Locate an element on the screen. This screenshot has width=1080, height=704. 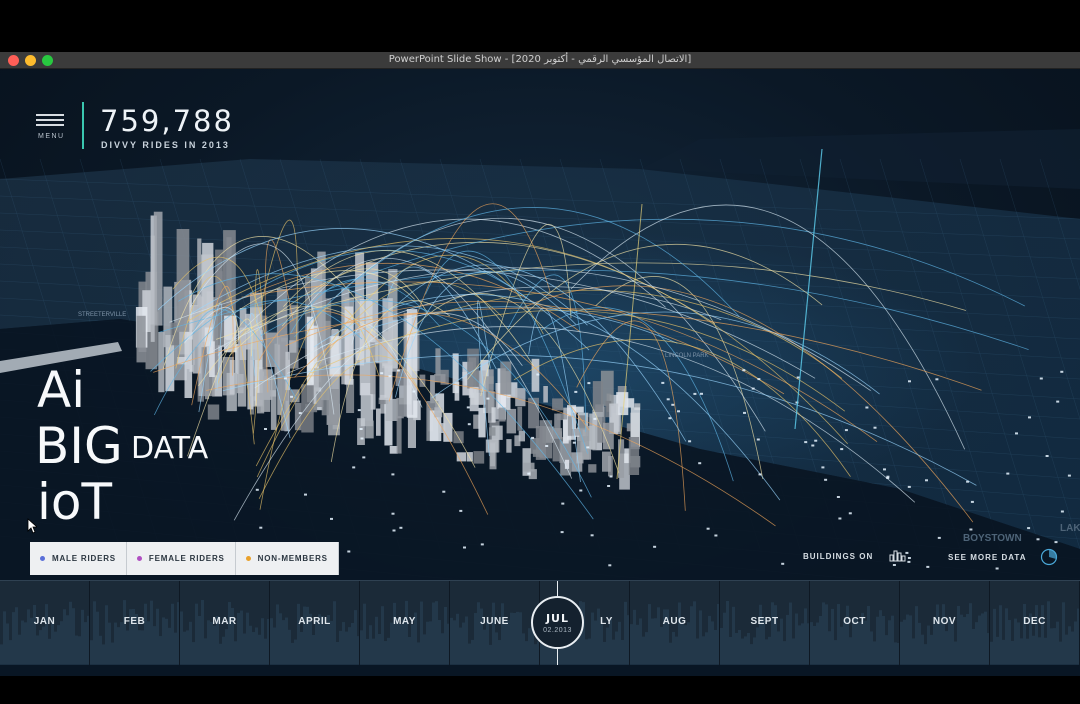
timeline-month-jan: JAN is located at coordinates (45, 623).